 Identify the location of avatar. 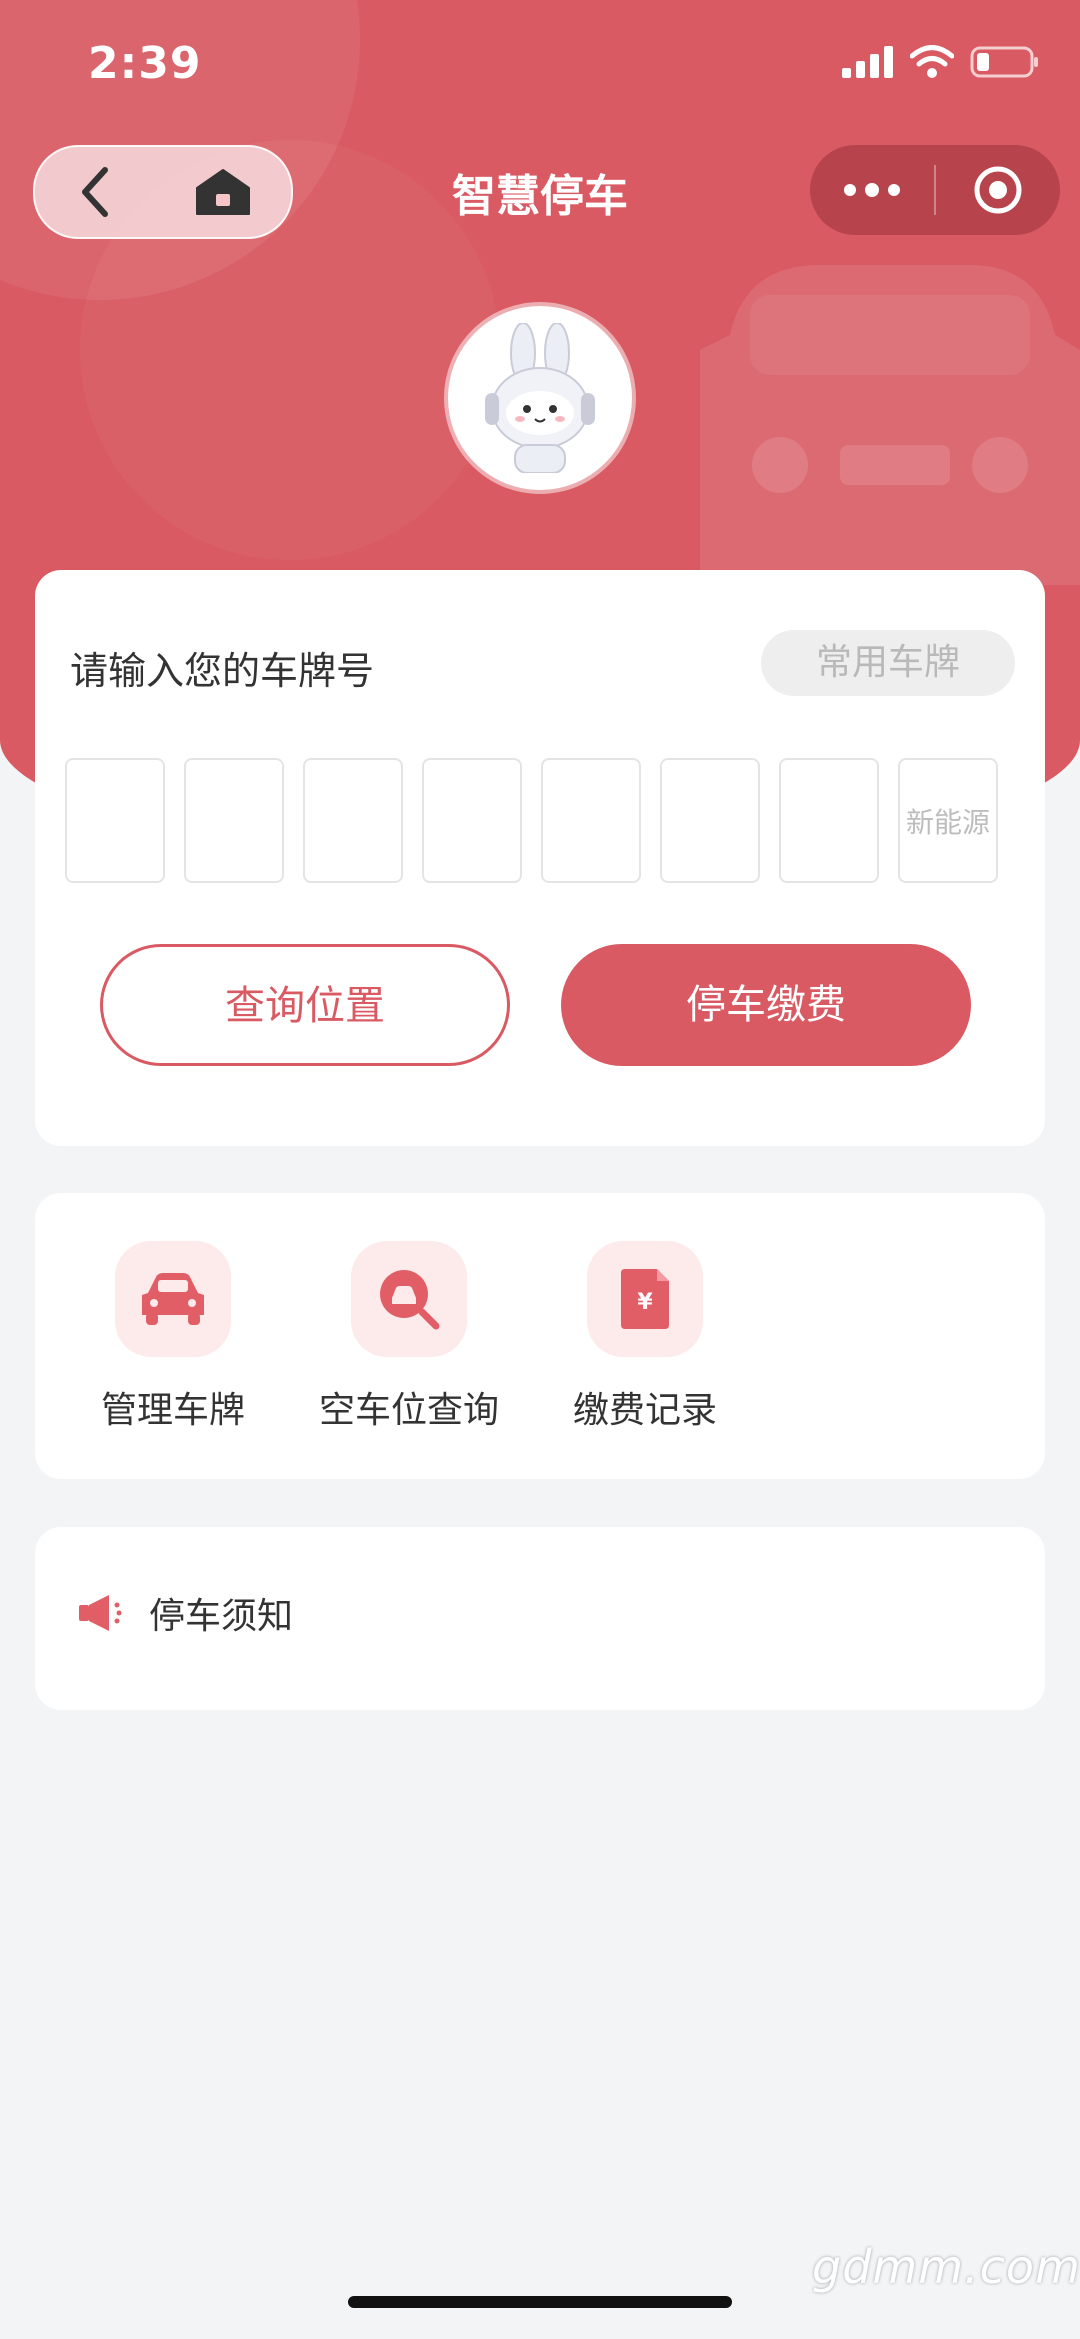
(540, 398).